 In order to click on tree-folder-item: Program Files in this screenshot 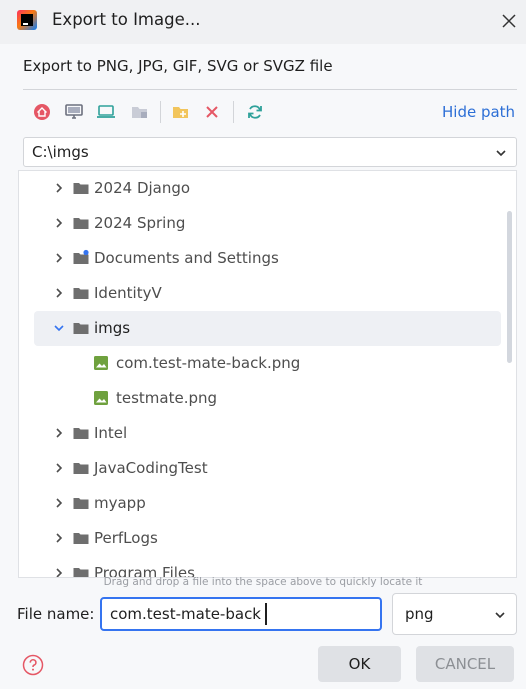, I will do `click(267, 566)`.